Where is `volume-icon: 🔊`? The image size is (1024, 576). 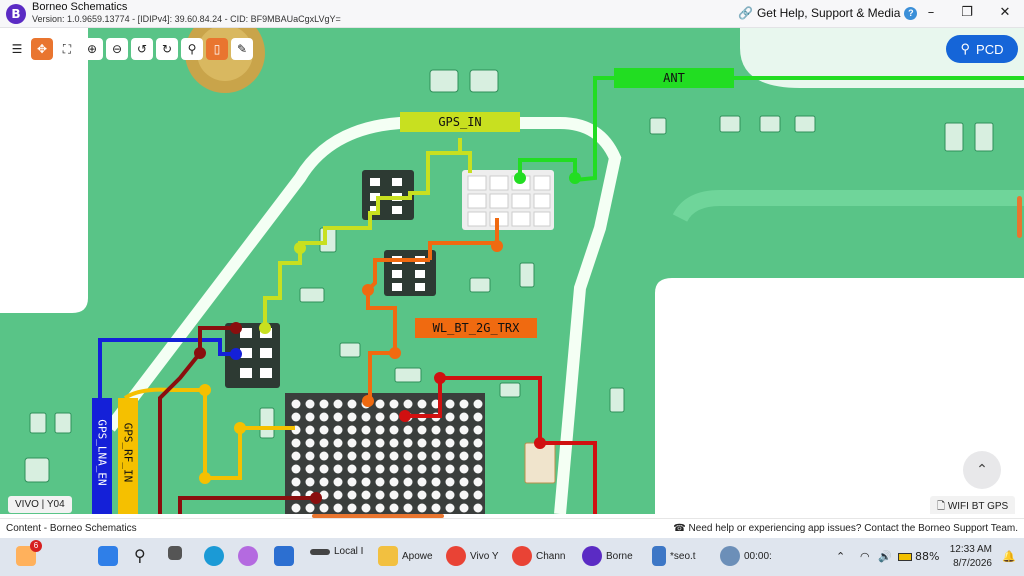
volume-icon: 🔊 is located at coordinates (885, 556).